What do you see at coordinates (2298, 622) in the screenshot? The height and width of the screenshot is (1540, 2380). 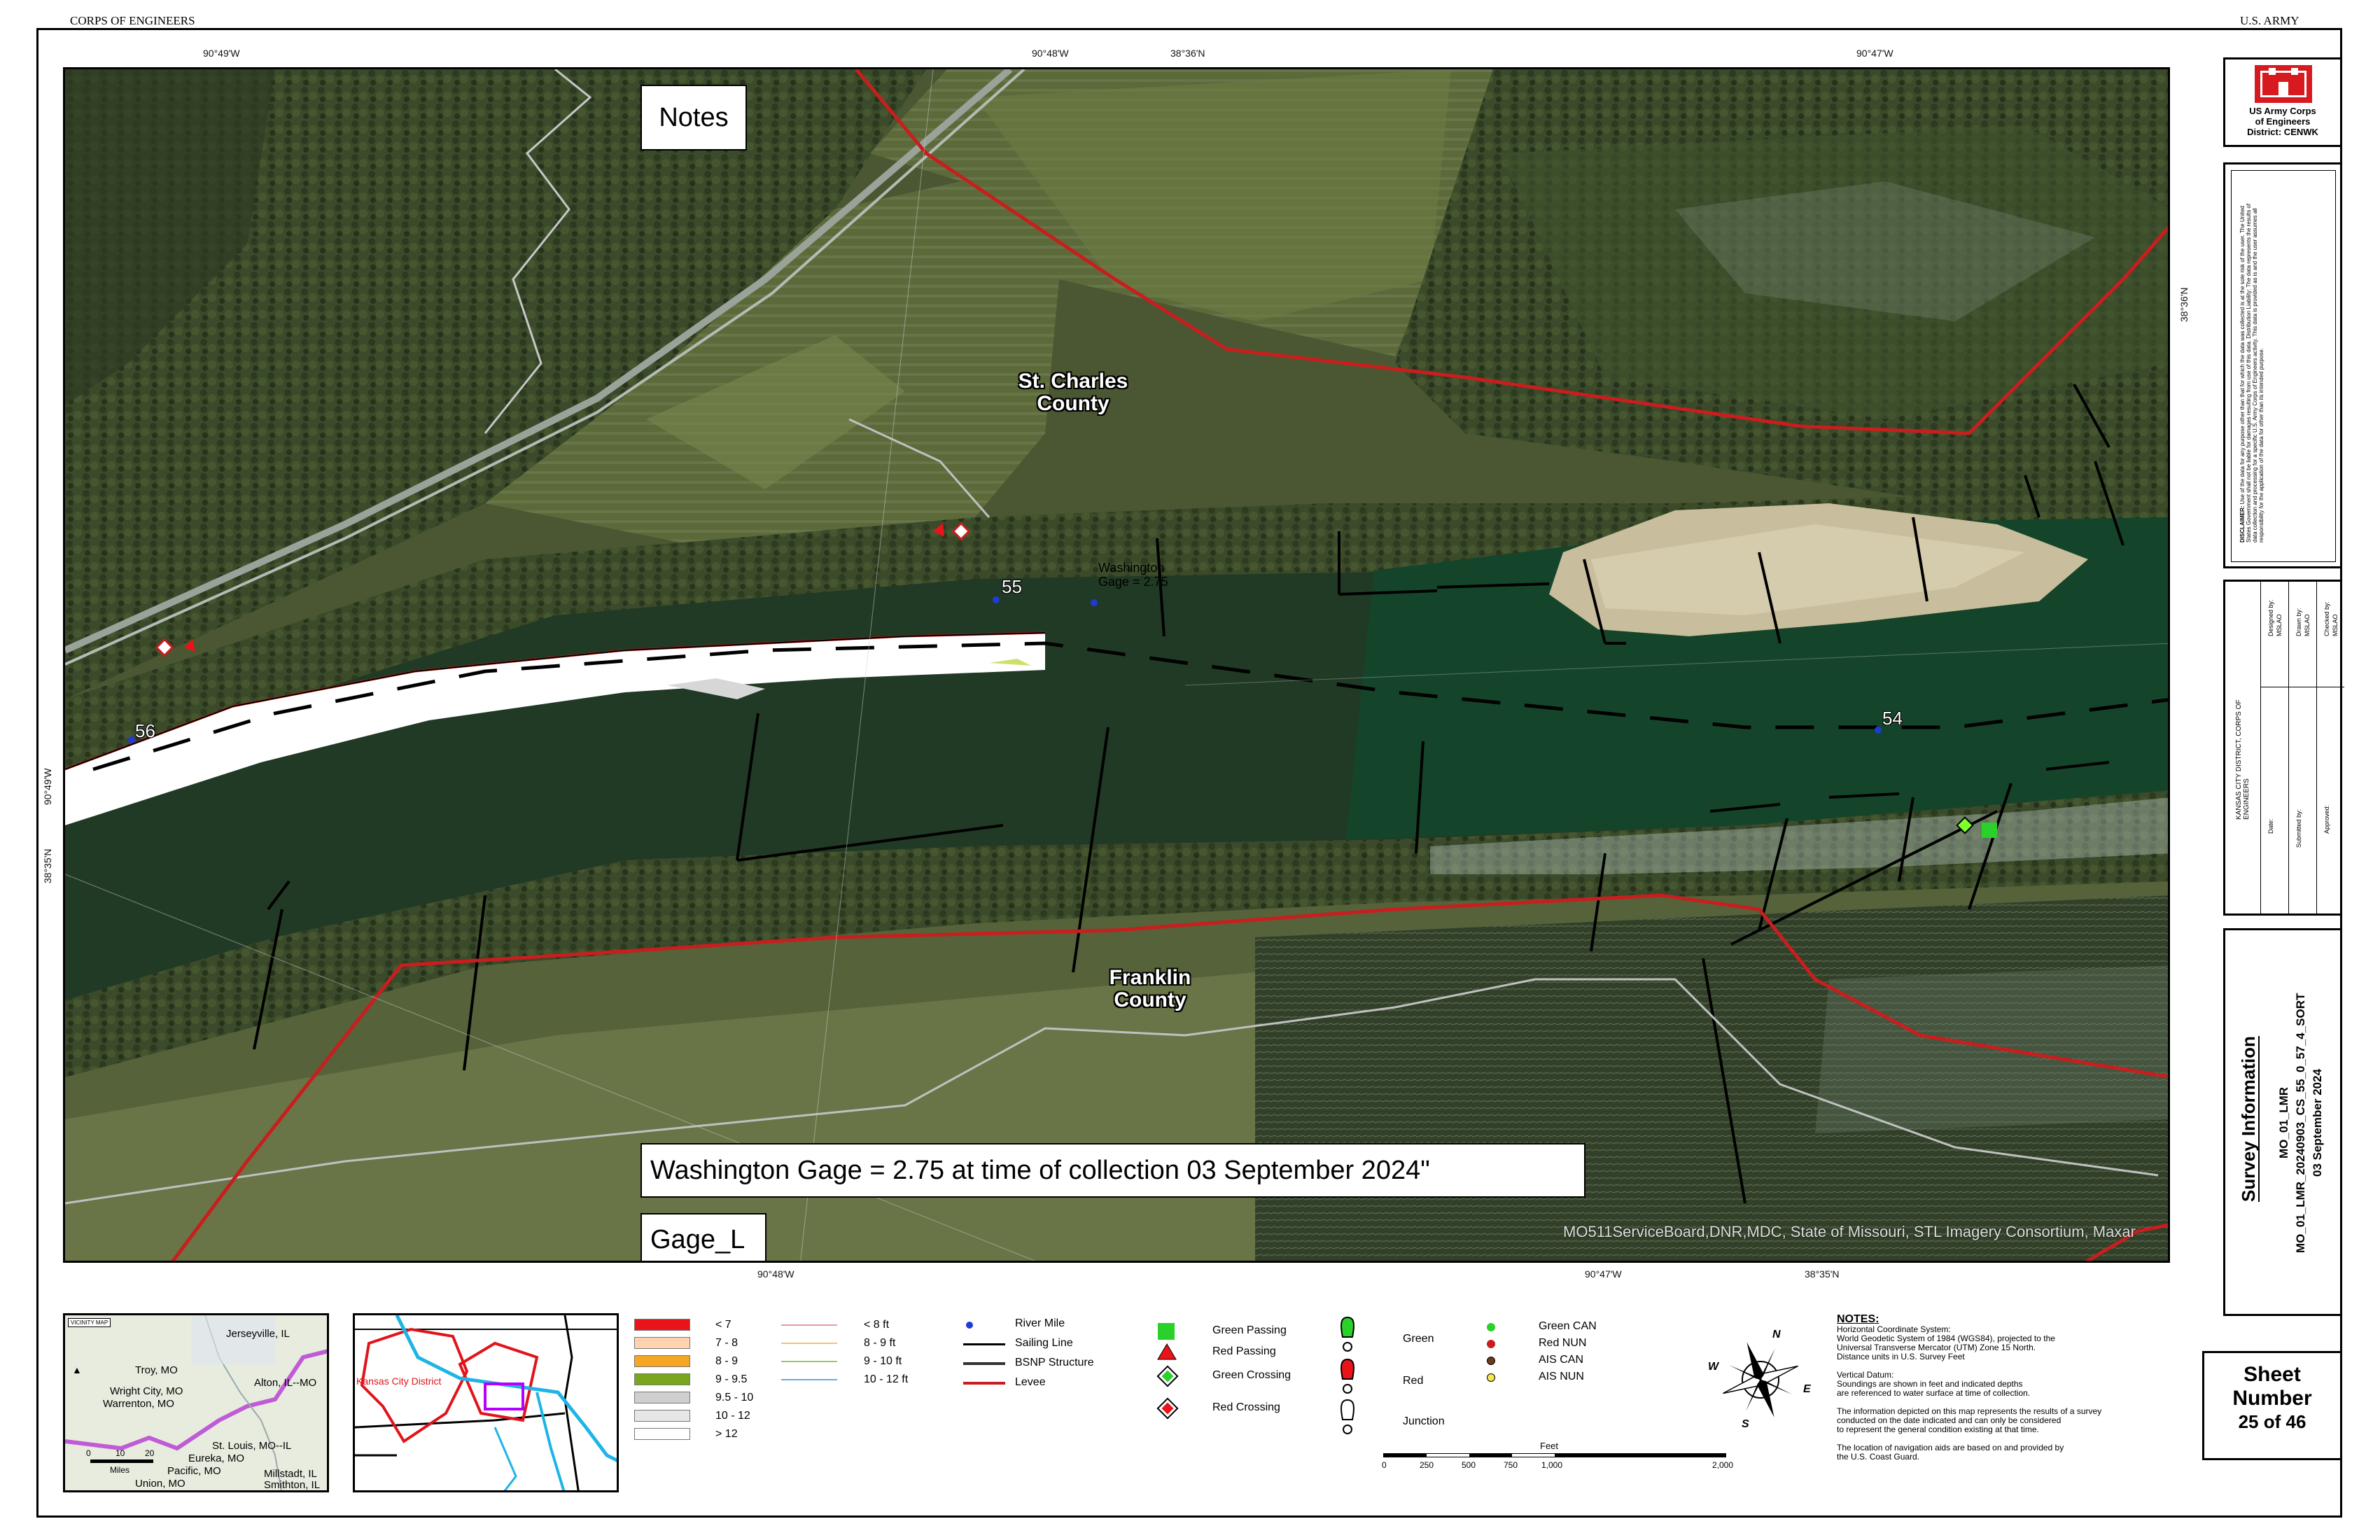 I see `drawn-by-label: Drawn by:` at bounding box center [2298, 622].